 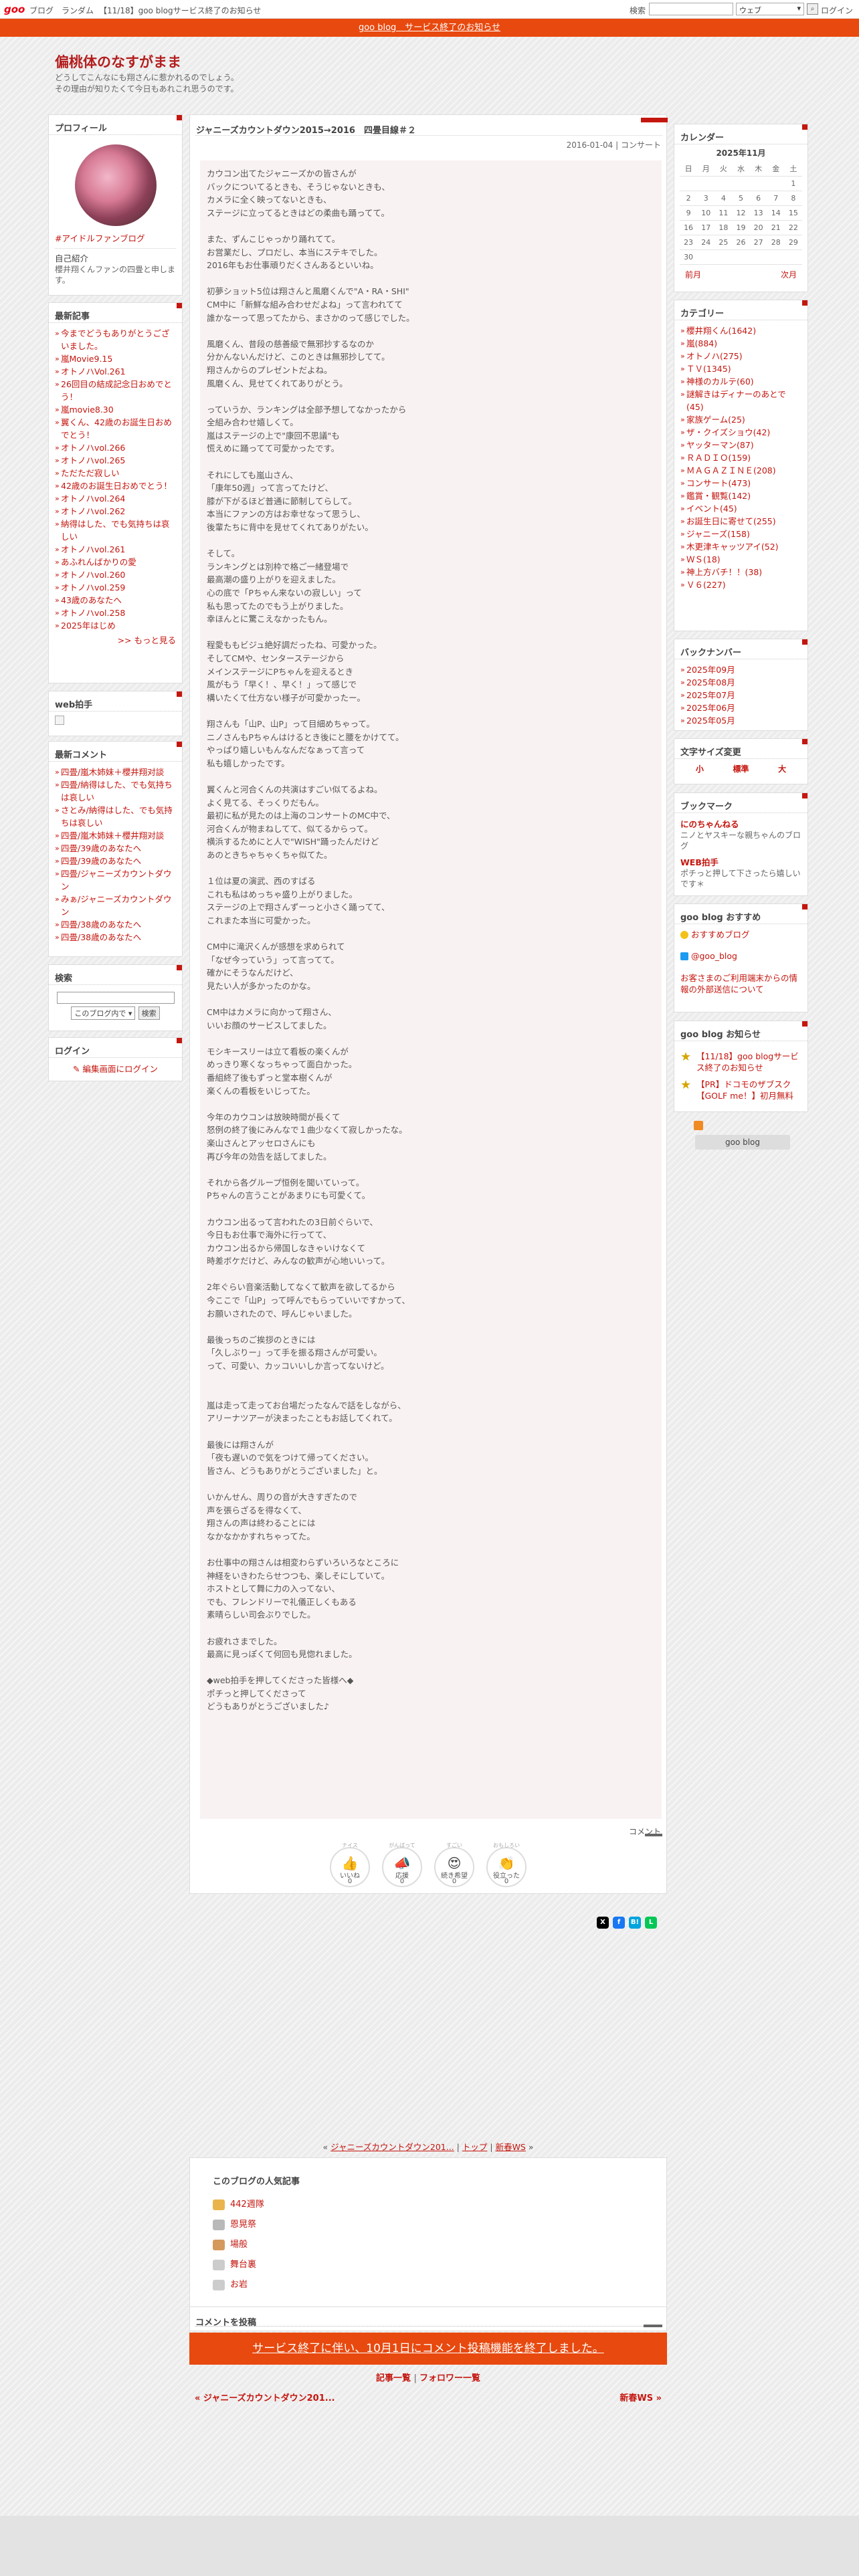 I want to click on font-large-button: 大, so click(x=782, y=768).